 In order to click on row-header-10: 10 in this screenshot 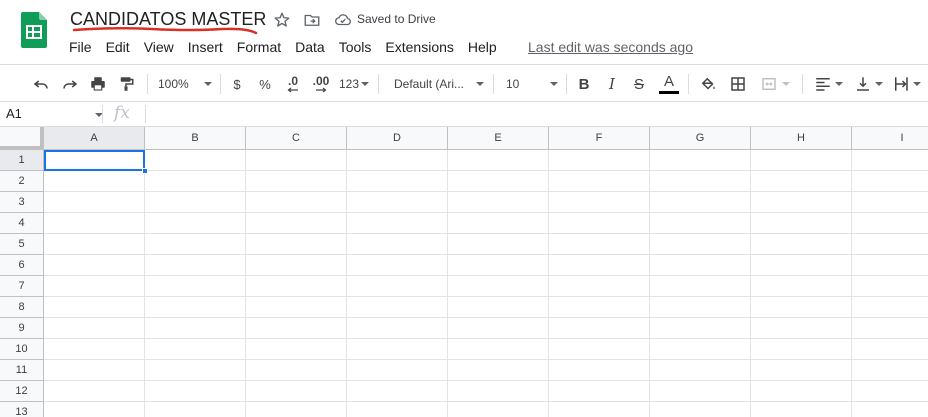, I will do `click(22, 349)`.